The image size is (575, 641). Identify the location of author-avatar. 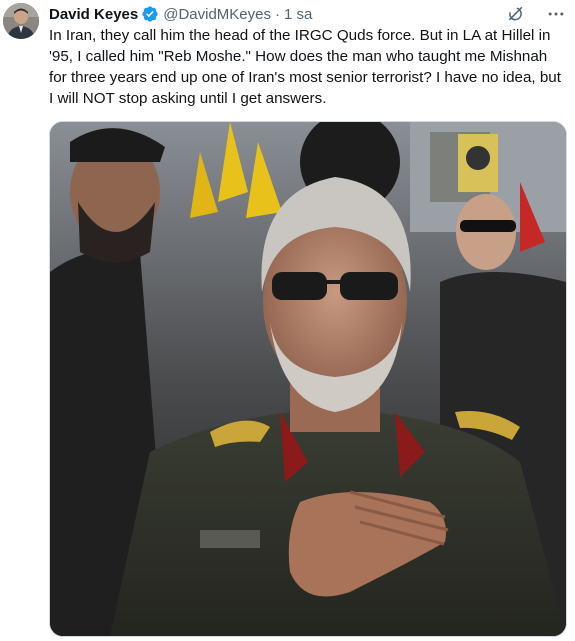
(21, 21).